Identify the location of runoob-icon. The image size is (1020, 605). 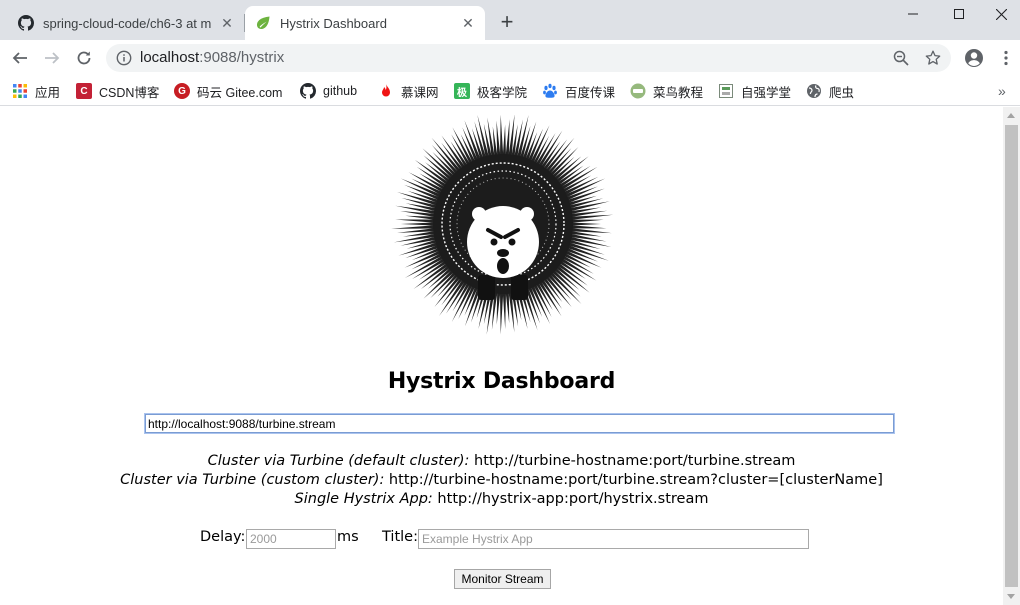
(638, 91).